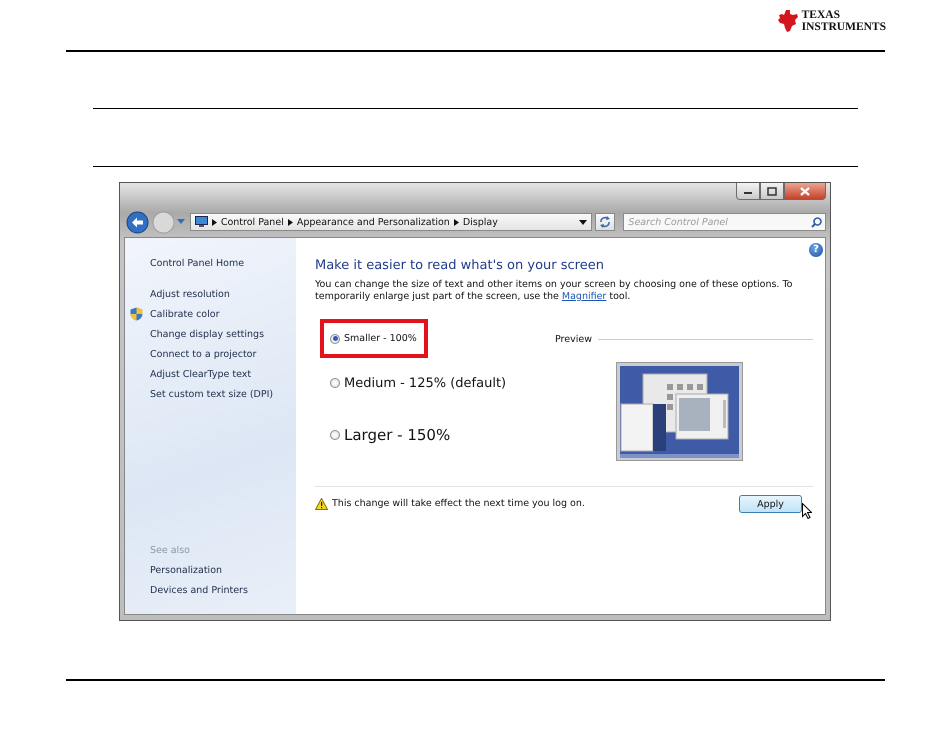 The height and width of the screenshot is (734, 950). Describe the element at coordinates (397, 435) in the screenshot. I see `option-label: Larger - 150%` at that location.